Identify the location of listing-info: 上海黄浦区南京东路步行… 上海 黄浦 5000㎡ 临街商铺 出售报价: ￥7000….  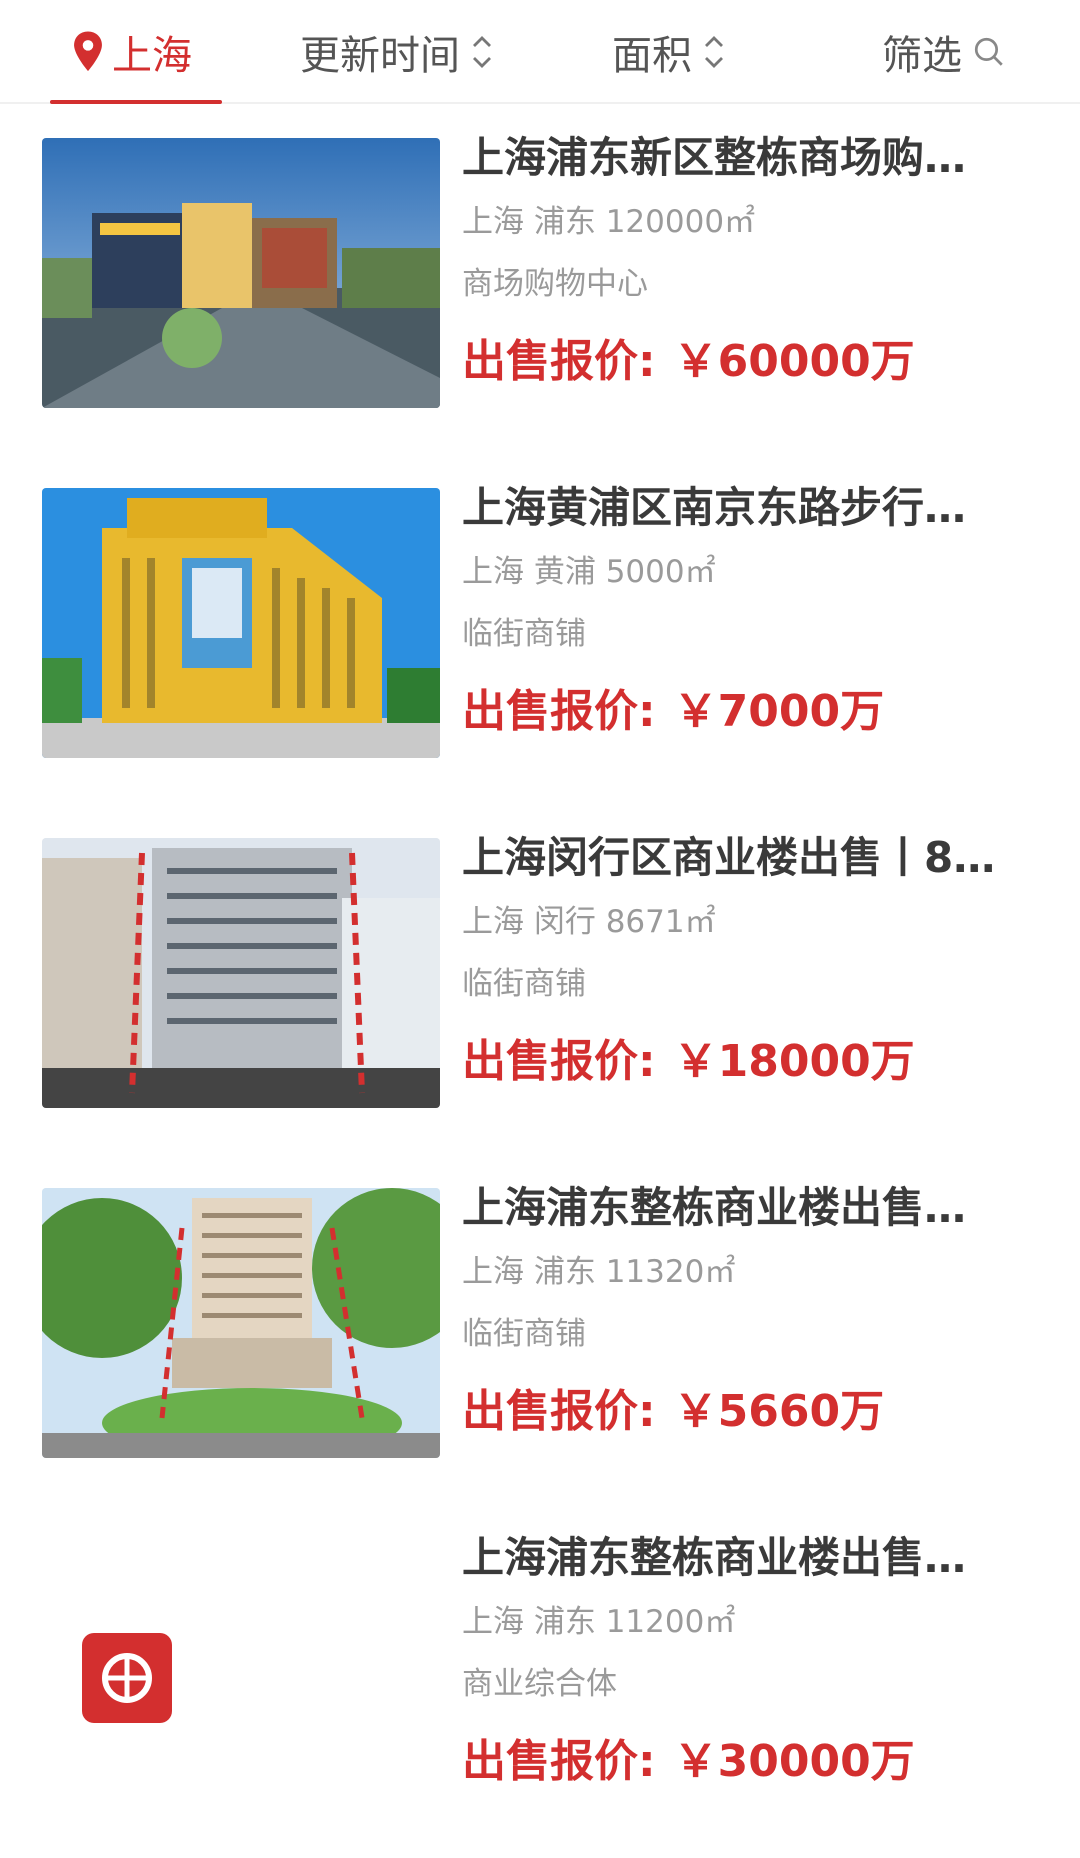
(747, 610).